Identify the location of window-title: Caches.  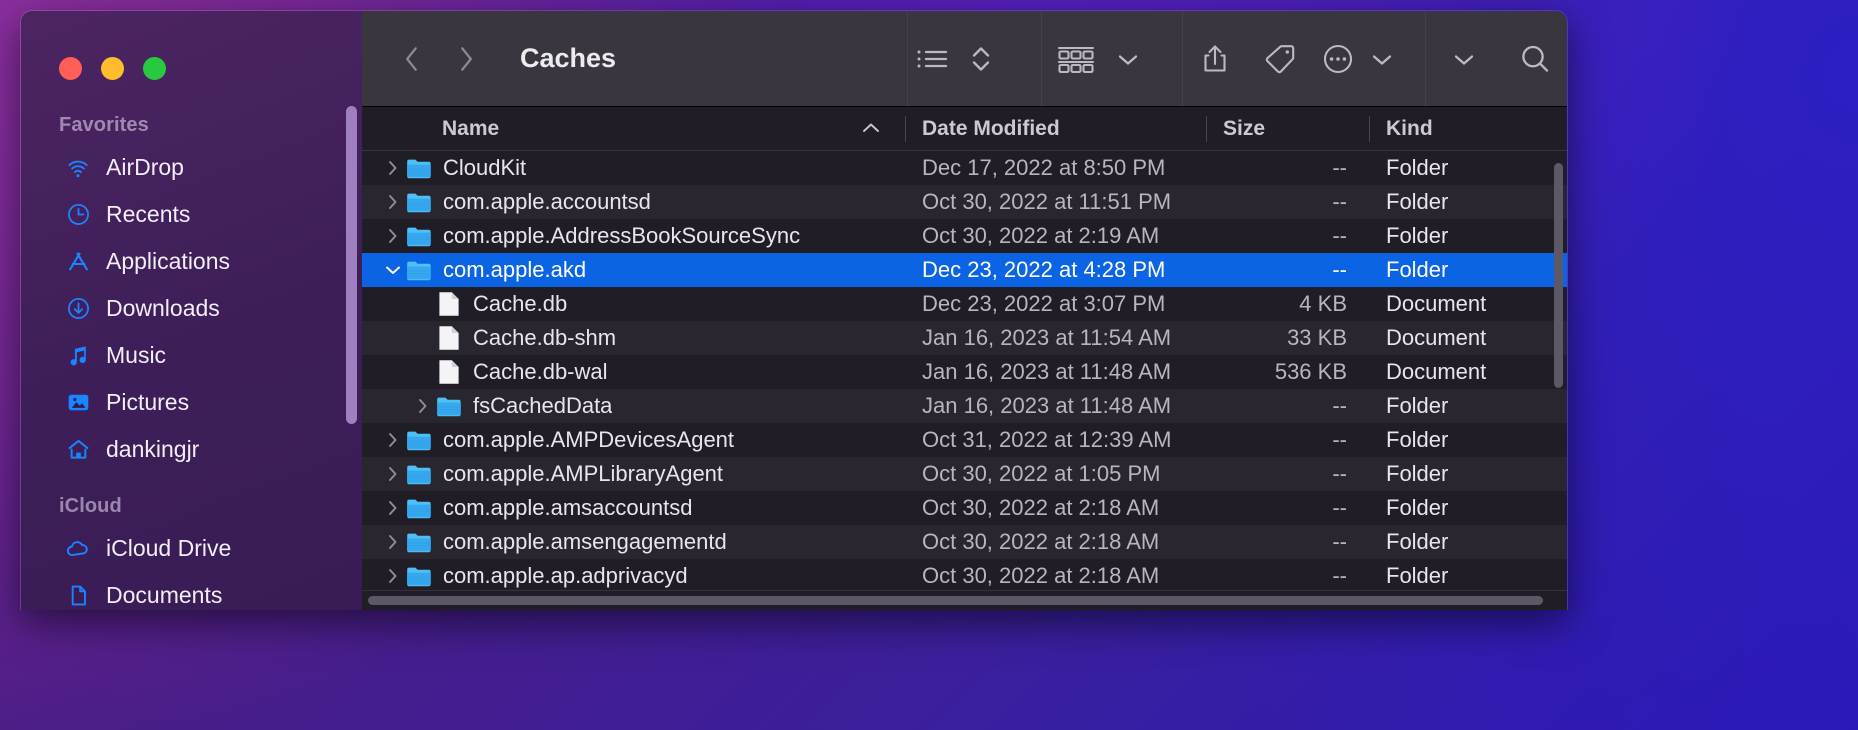
(568, 58).